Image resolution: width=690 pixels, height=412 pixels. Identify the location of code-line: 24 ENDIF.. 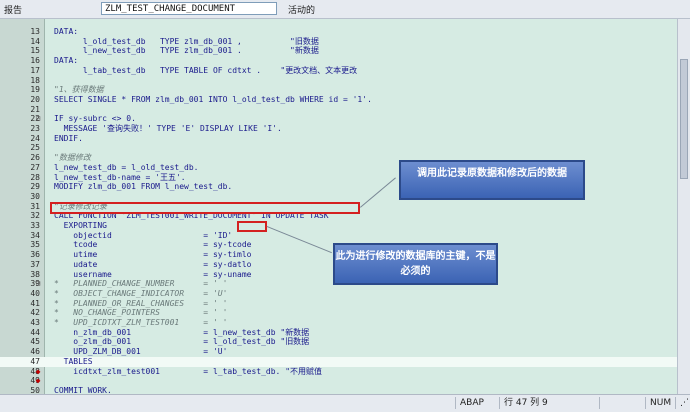
(338, 139).